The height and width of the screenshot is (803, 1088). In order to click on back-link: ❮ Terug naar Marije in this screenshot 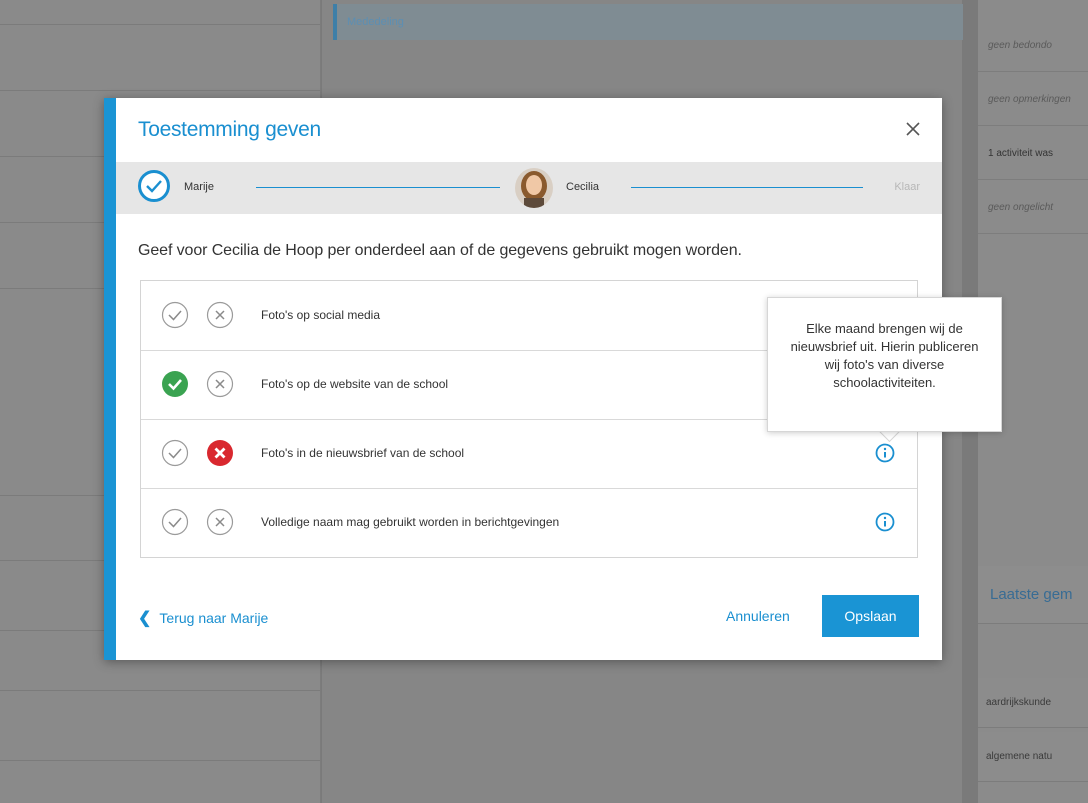, I will do `click(203, 618)`.